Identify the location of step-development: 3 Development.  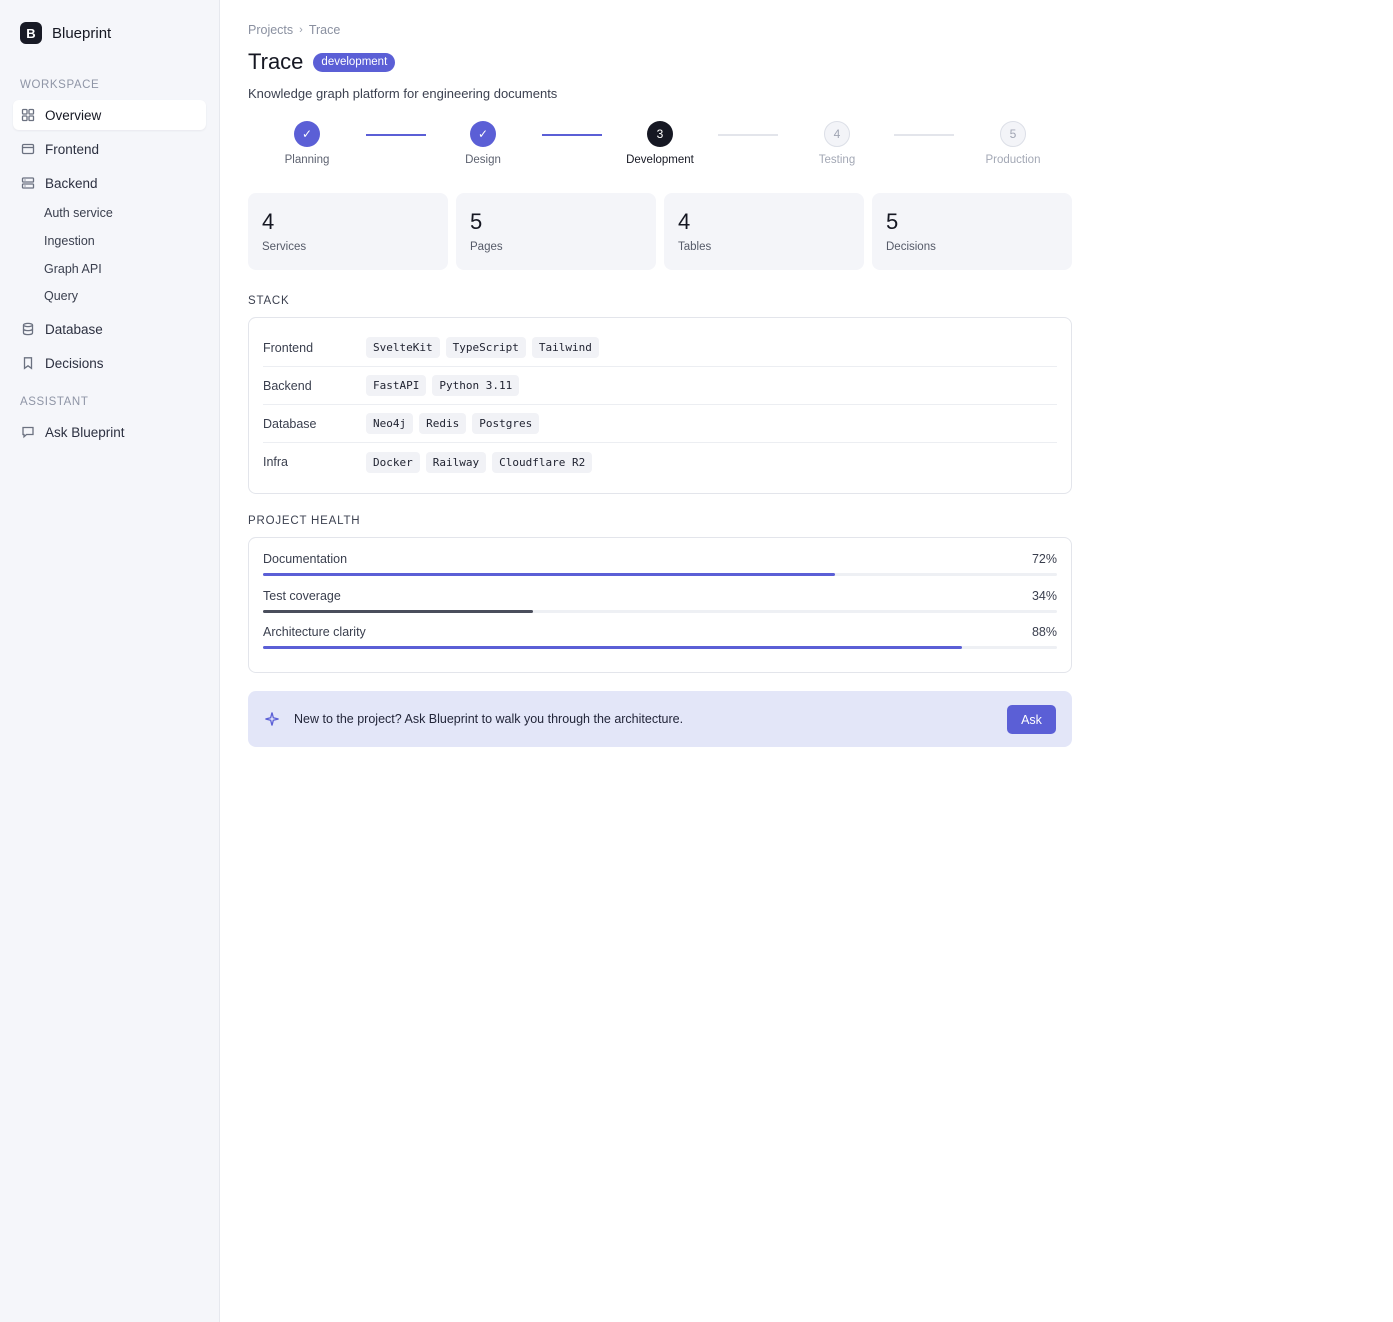
(660, 143).